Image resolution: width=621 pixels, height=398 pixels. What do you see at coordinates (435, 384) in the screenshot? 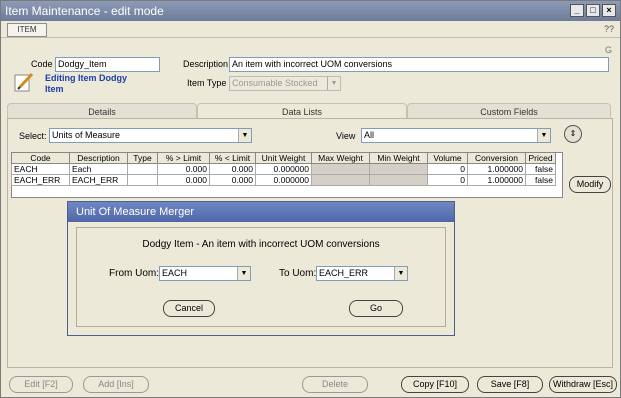
I see `copy-button: Copy [F10]` at bounding box center [435, 384].